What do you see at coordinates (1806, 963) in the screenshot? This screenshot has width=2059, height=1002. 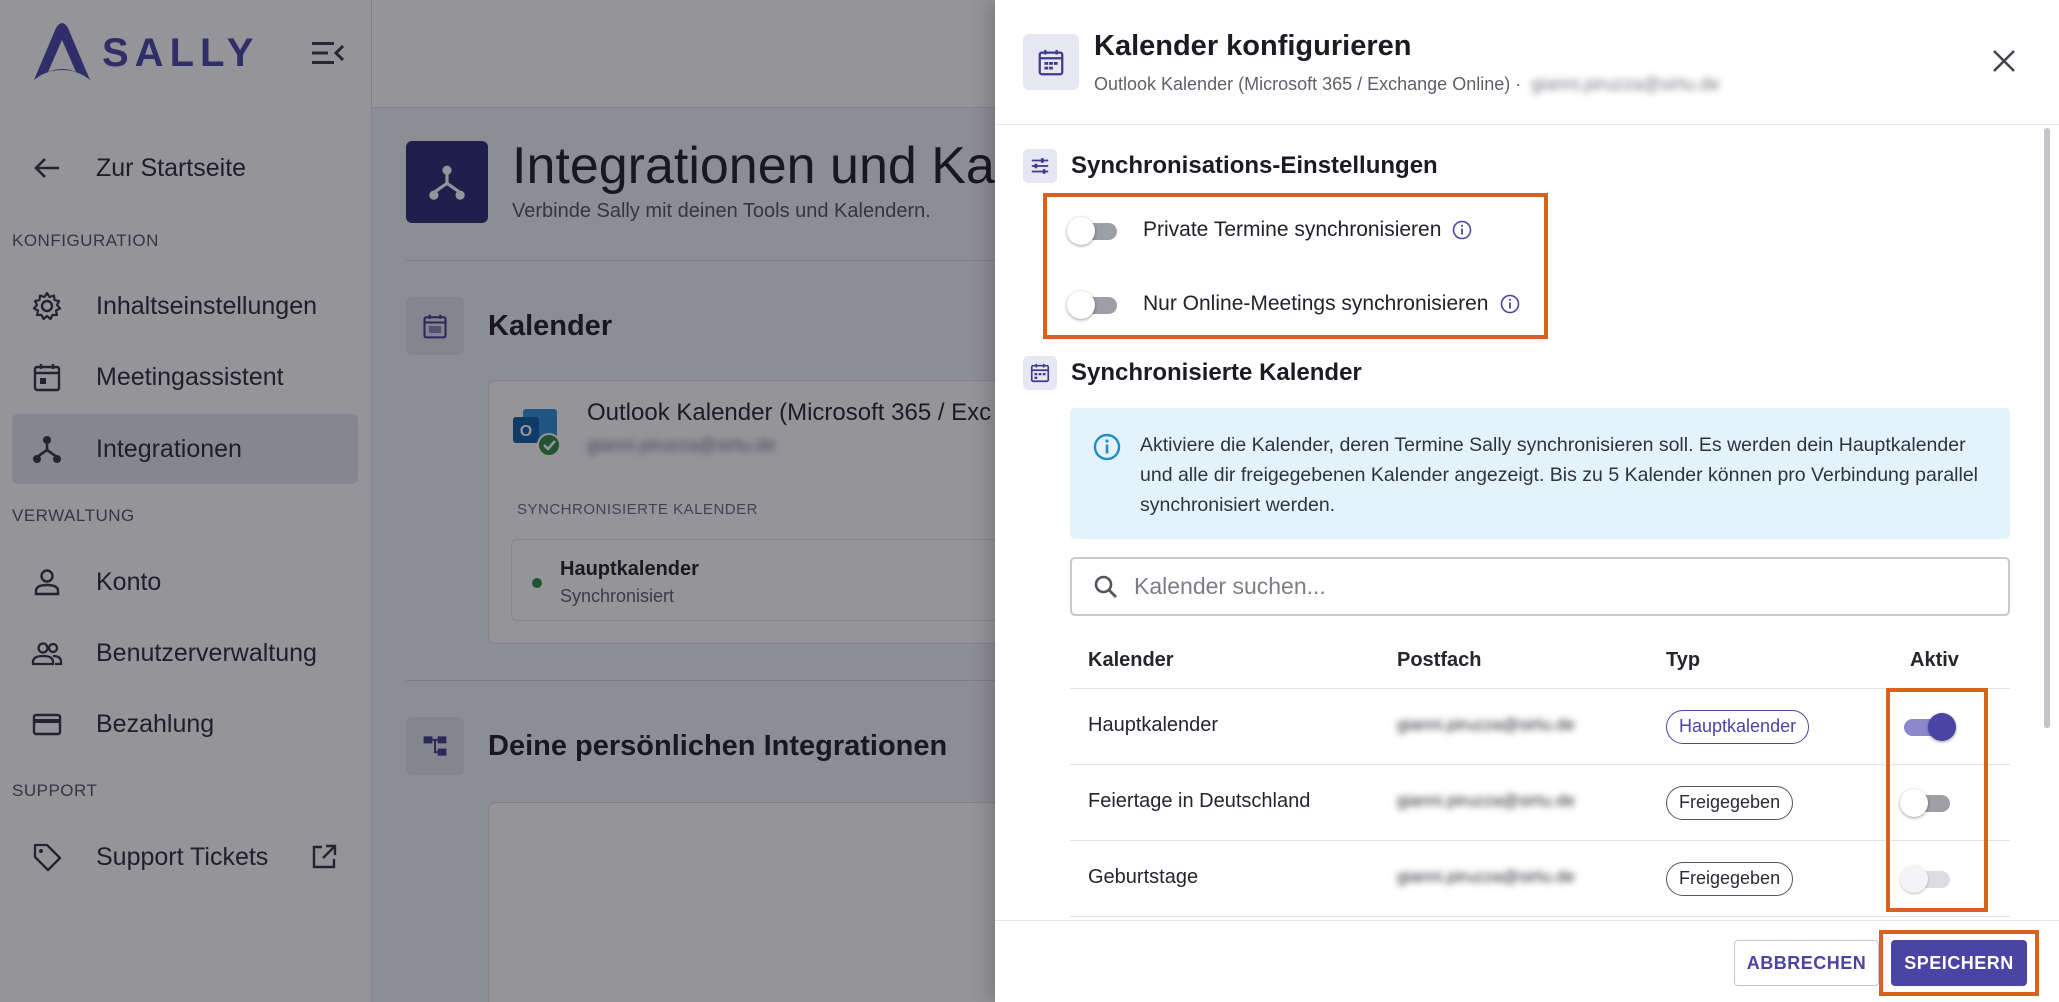 I see `cancel-button: ABBRECHEN` at bounding box center [1806, 963].